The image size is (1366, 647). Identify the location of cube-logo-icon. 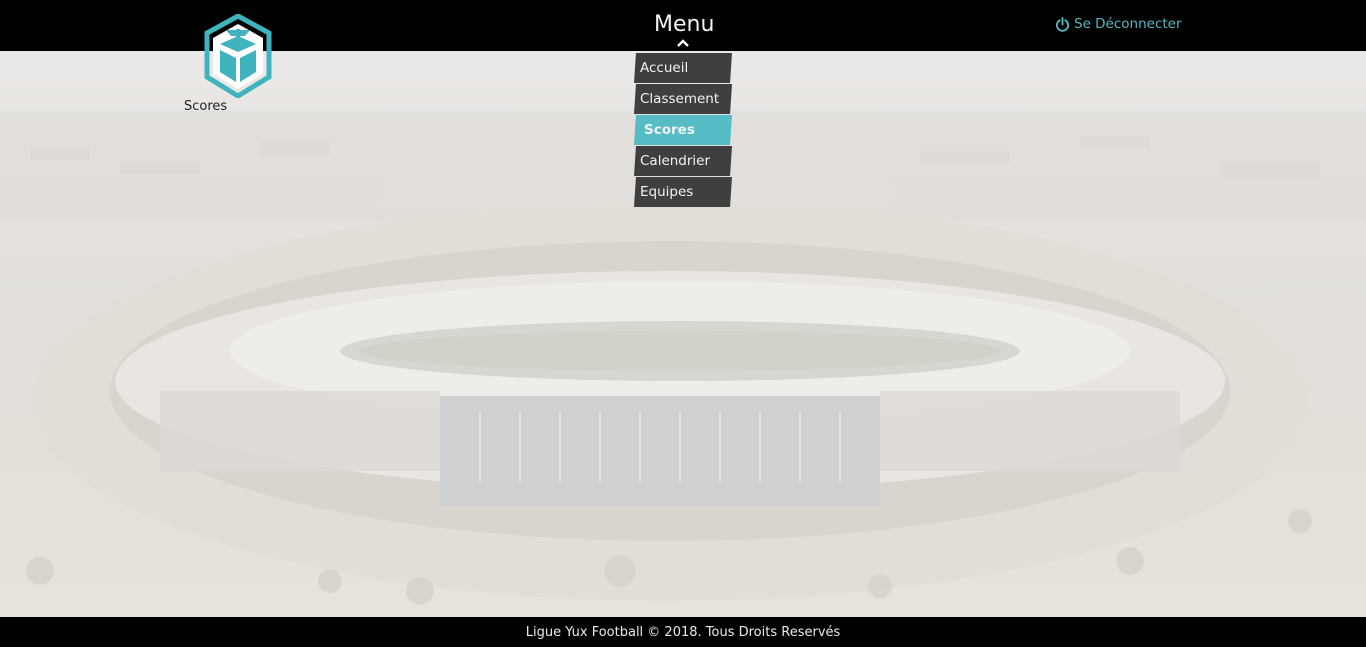
(238, 56).